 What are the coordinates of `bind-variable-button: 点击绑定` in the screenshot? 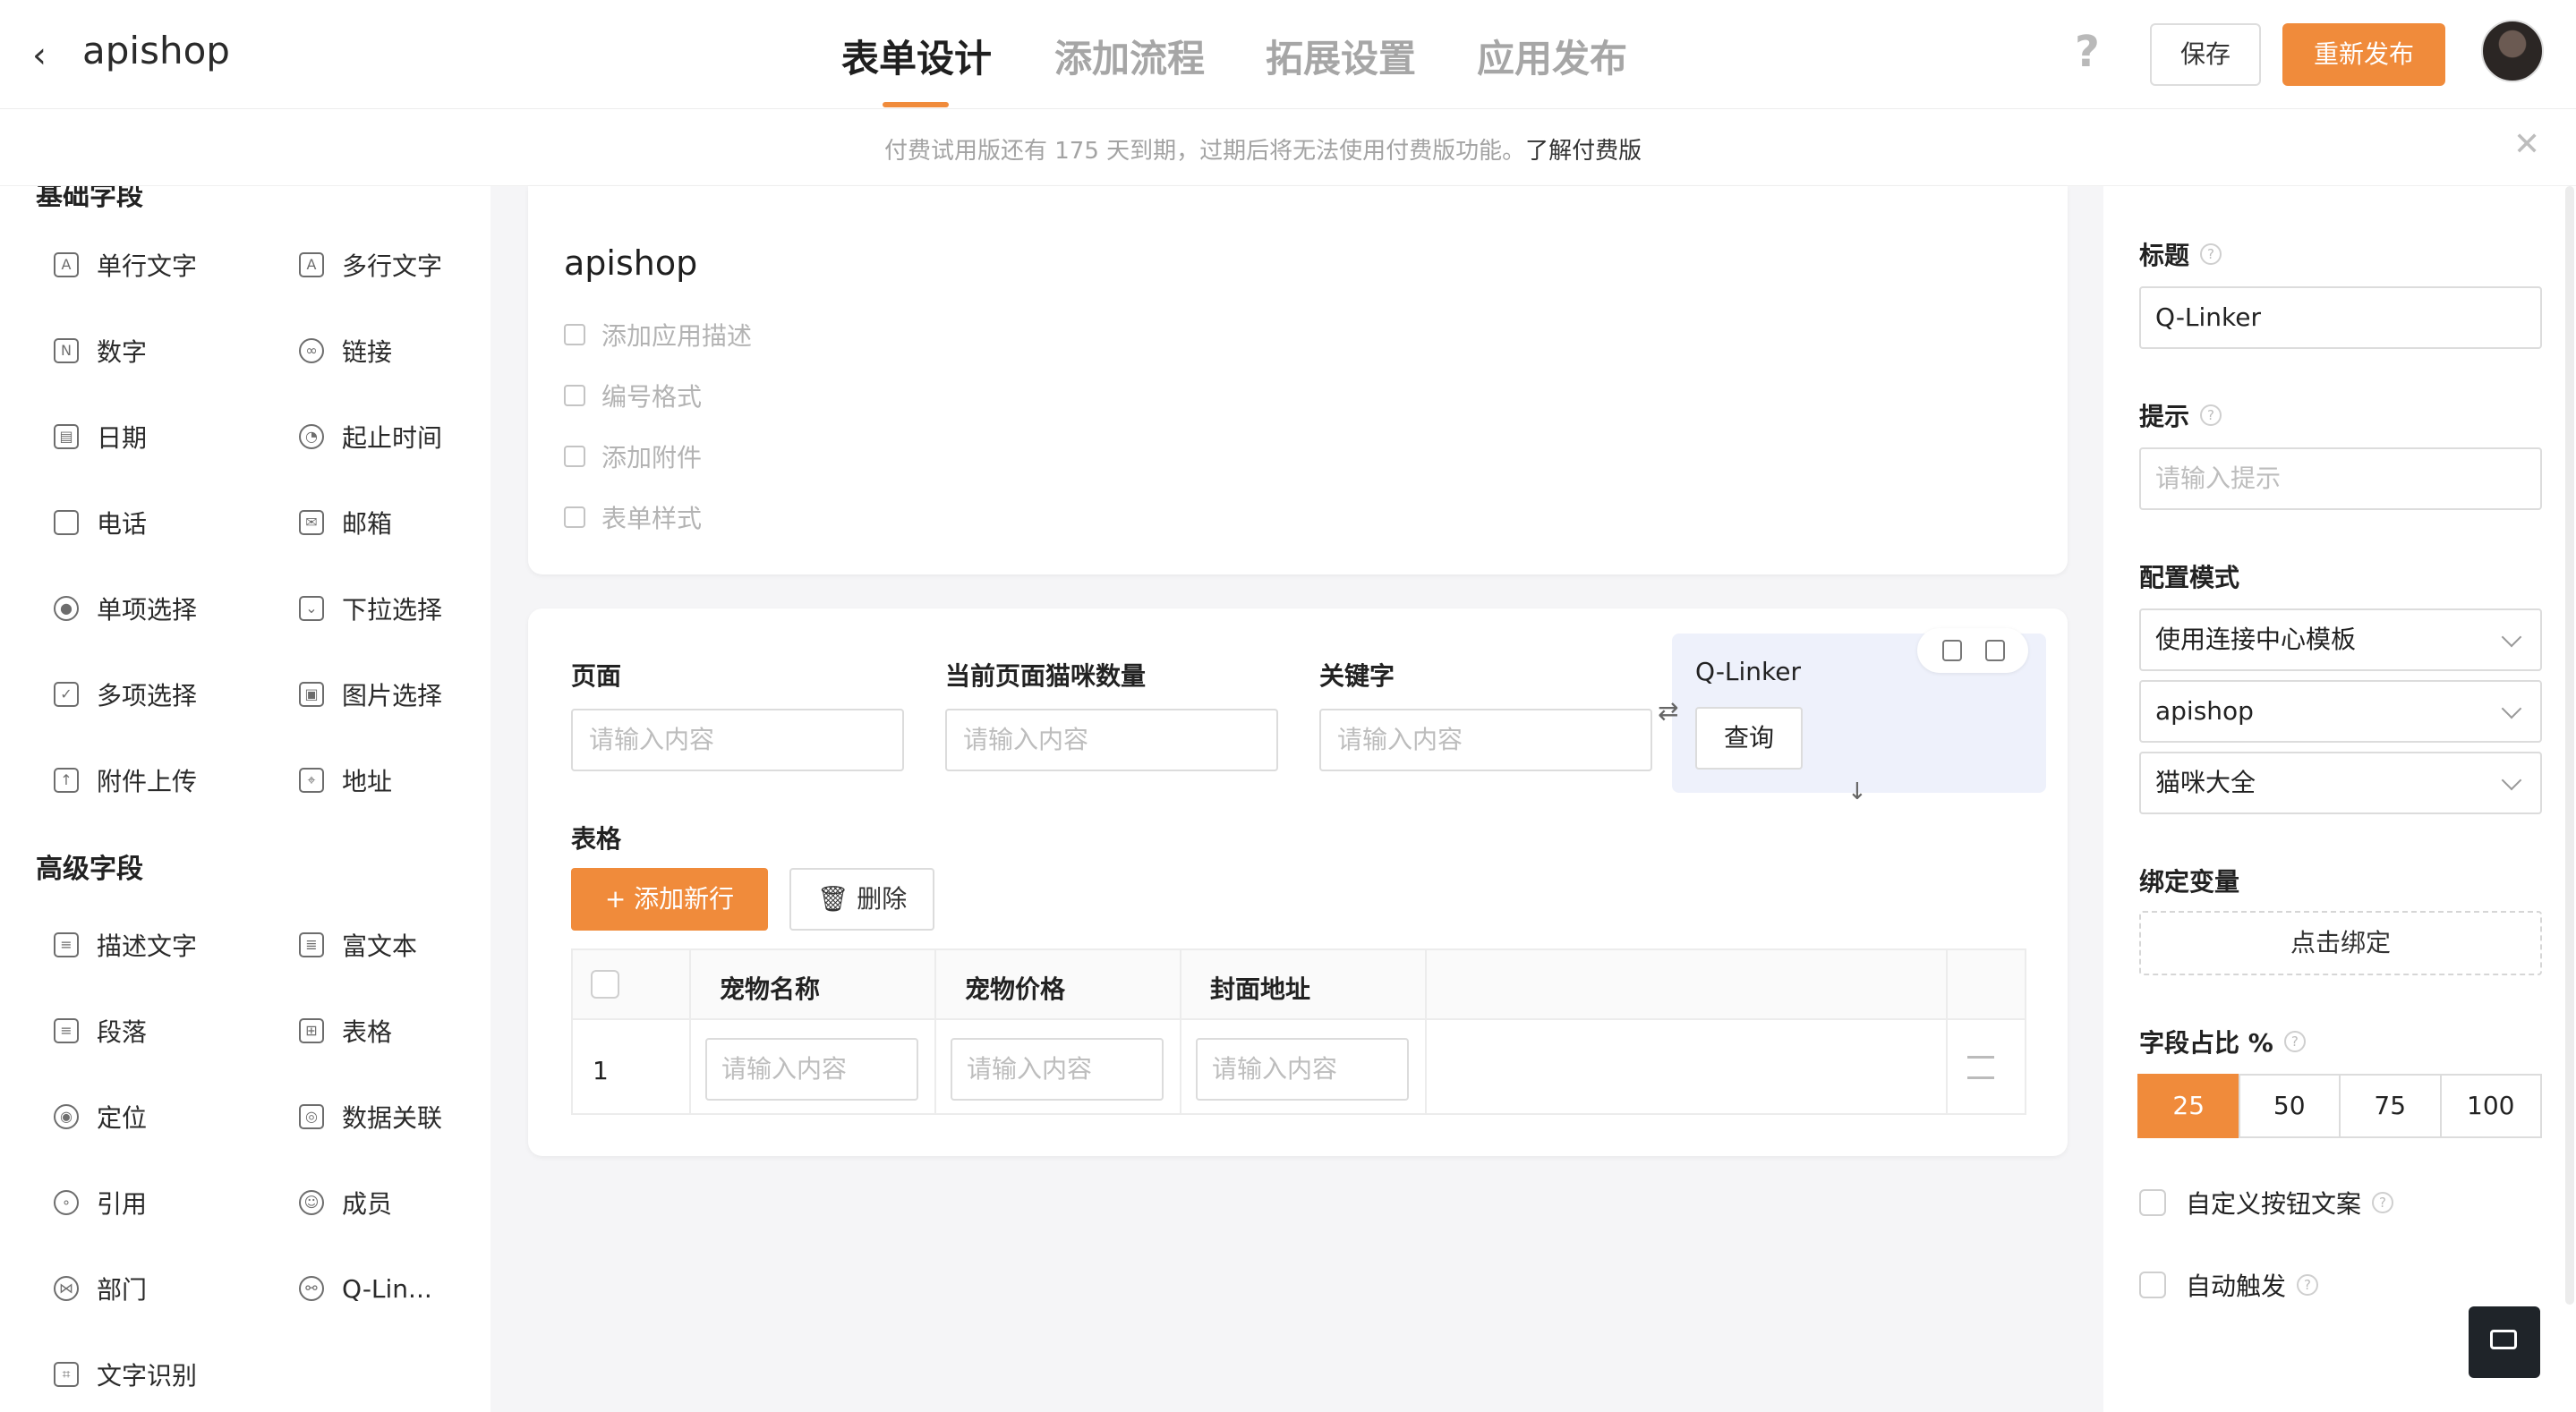 It's located at (2340, 943).